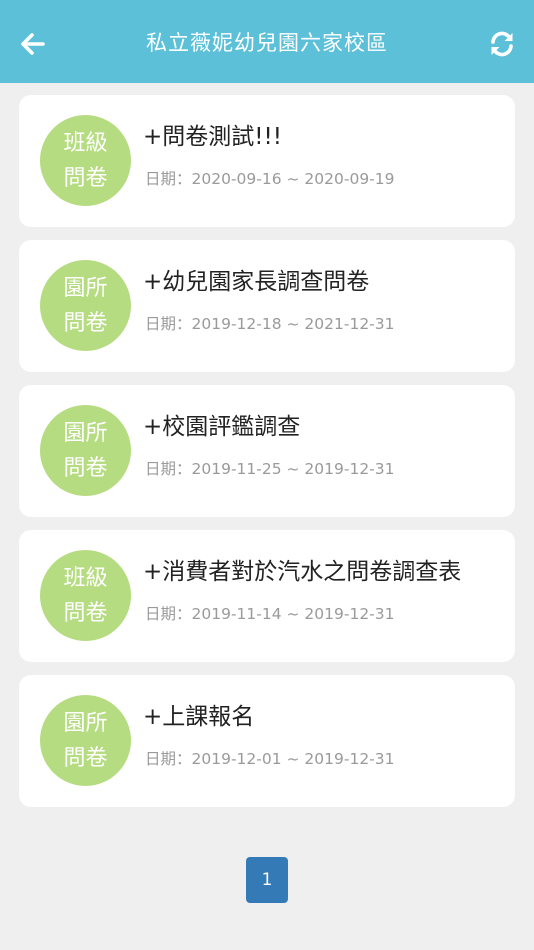 The image size is (534, 950). I want to click on survey-title: +消費者對於汽水之問卷調查表, so click(302, 572).